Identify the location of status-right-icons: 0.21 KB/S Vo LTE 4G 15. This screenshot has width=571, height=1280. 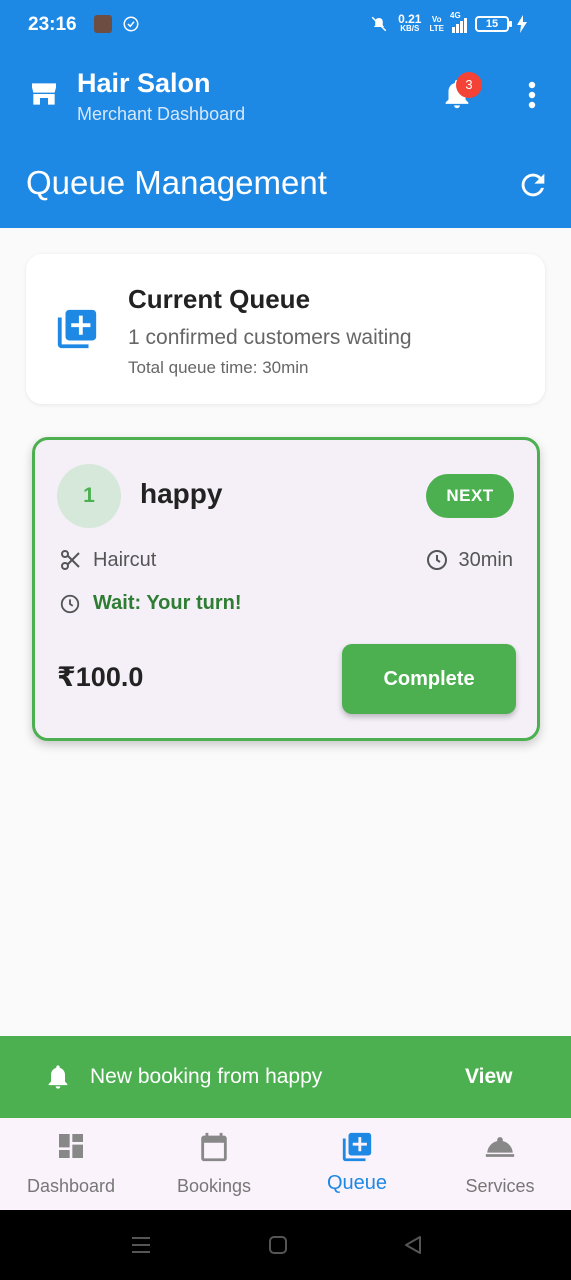
(447, 22).